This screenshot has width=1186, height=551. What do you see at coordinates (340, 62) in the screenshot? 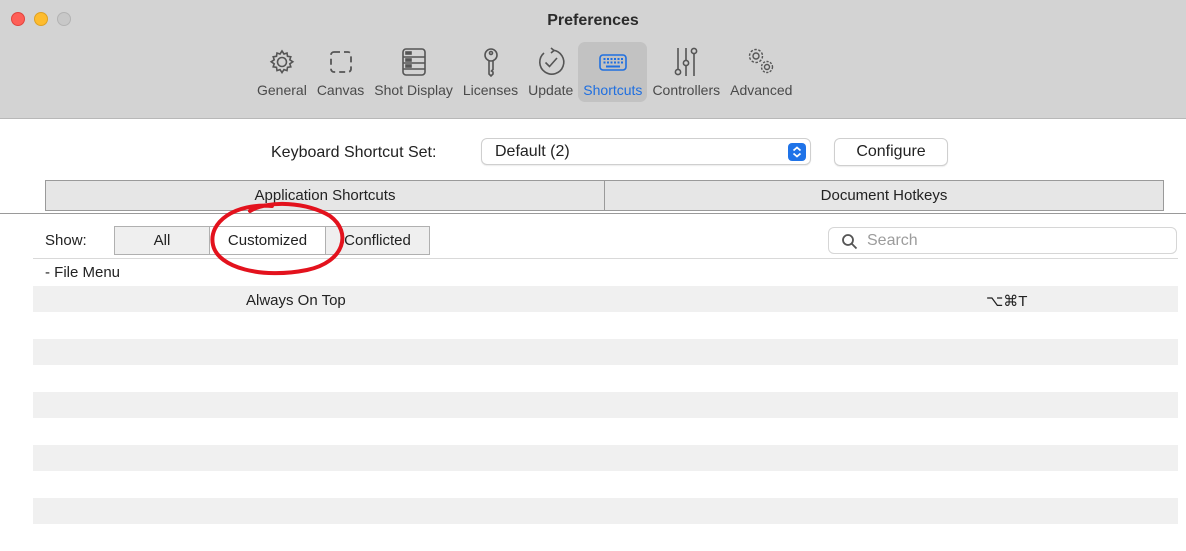
I see `canvas-icon` at bounding box center [340, 62].